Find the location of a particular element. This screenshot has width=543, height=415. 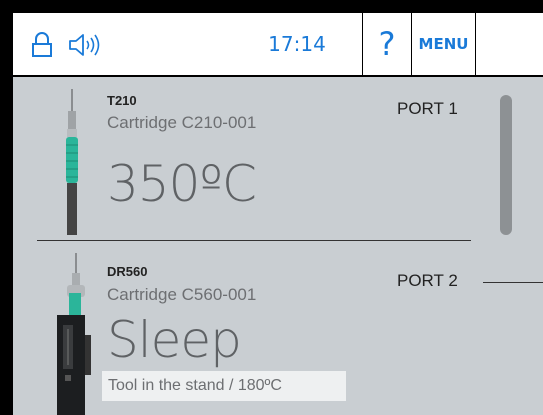

scrollbar is located at coordinates (506, 165).